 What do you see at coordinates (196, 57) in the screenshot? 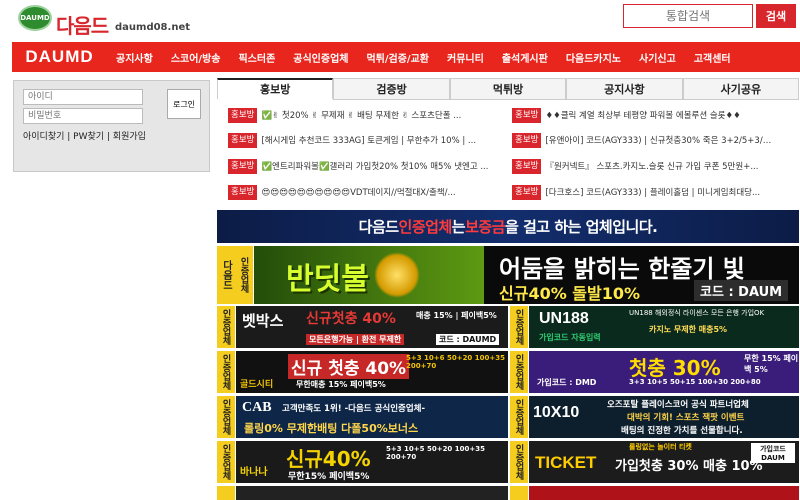
I see `nav-item-score: 스코어/방송` at bounding box center [196, 57].